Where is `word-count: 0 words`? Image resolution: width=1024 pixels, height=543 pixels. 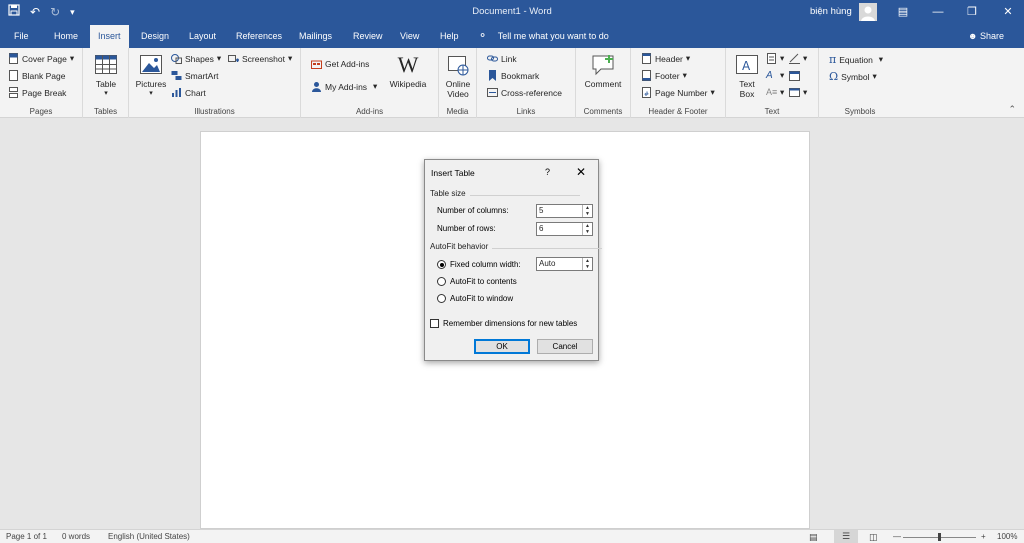 word-count: 0 words is located at coordinates (76, 536).